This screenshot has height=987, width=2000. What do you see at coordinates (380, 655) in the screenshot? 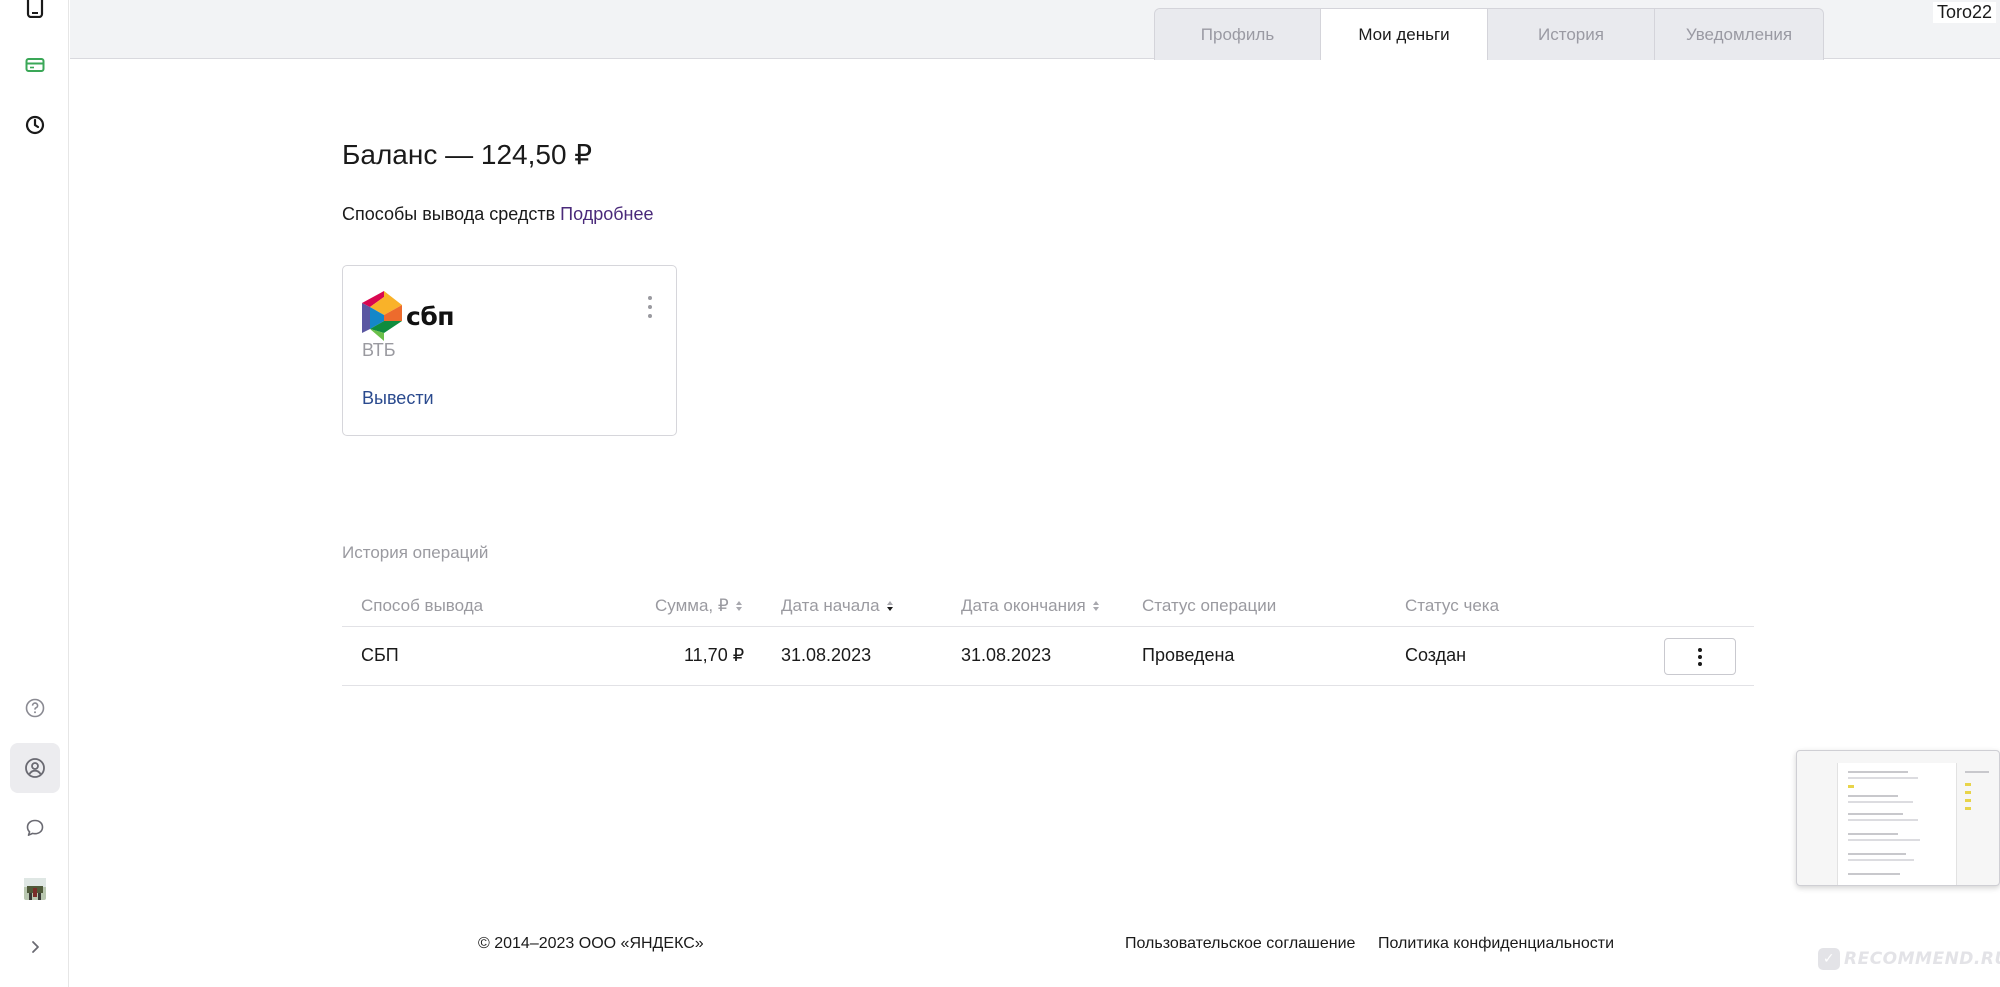
I see `cell-method: СБП` at bounding box center [380, 655].